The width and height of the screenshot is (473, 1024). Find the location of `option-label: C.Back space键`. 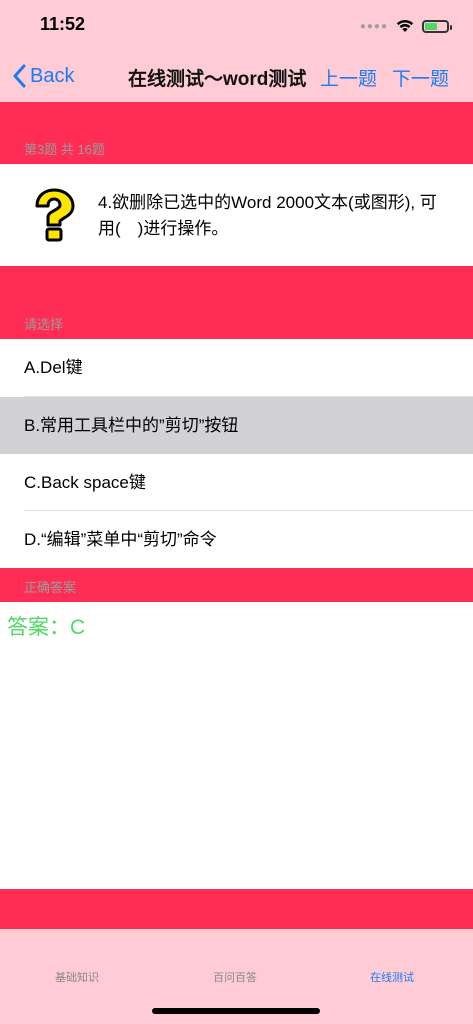

option-label: C.Back space键 is located at coordinates (85, 482).